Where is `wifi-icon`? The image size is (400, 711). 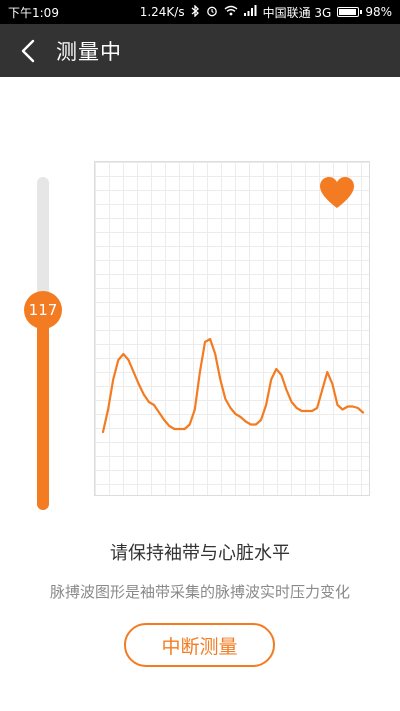
wifi-icon is located at coordinates (231, 12).